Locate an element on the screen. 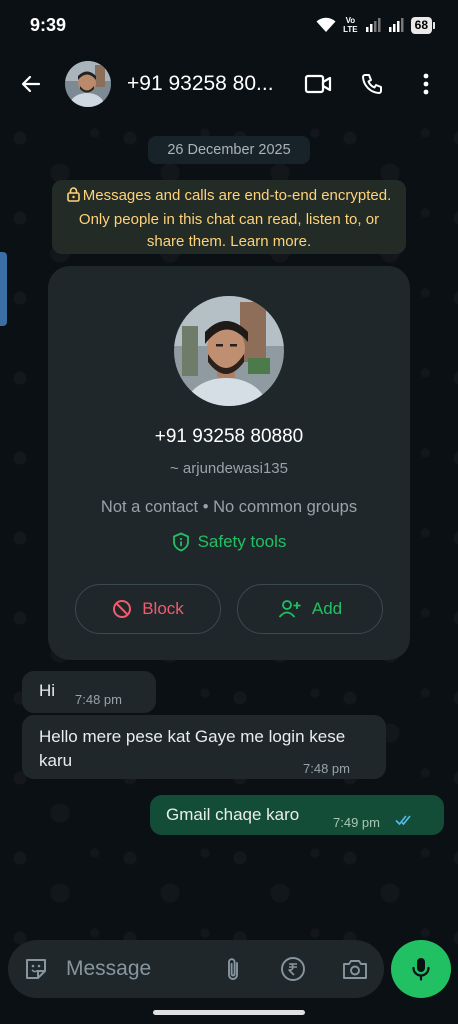 The width and height of the screenshot is (458, 1024). payment-button is located at coordinates (293, 969).